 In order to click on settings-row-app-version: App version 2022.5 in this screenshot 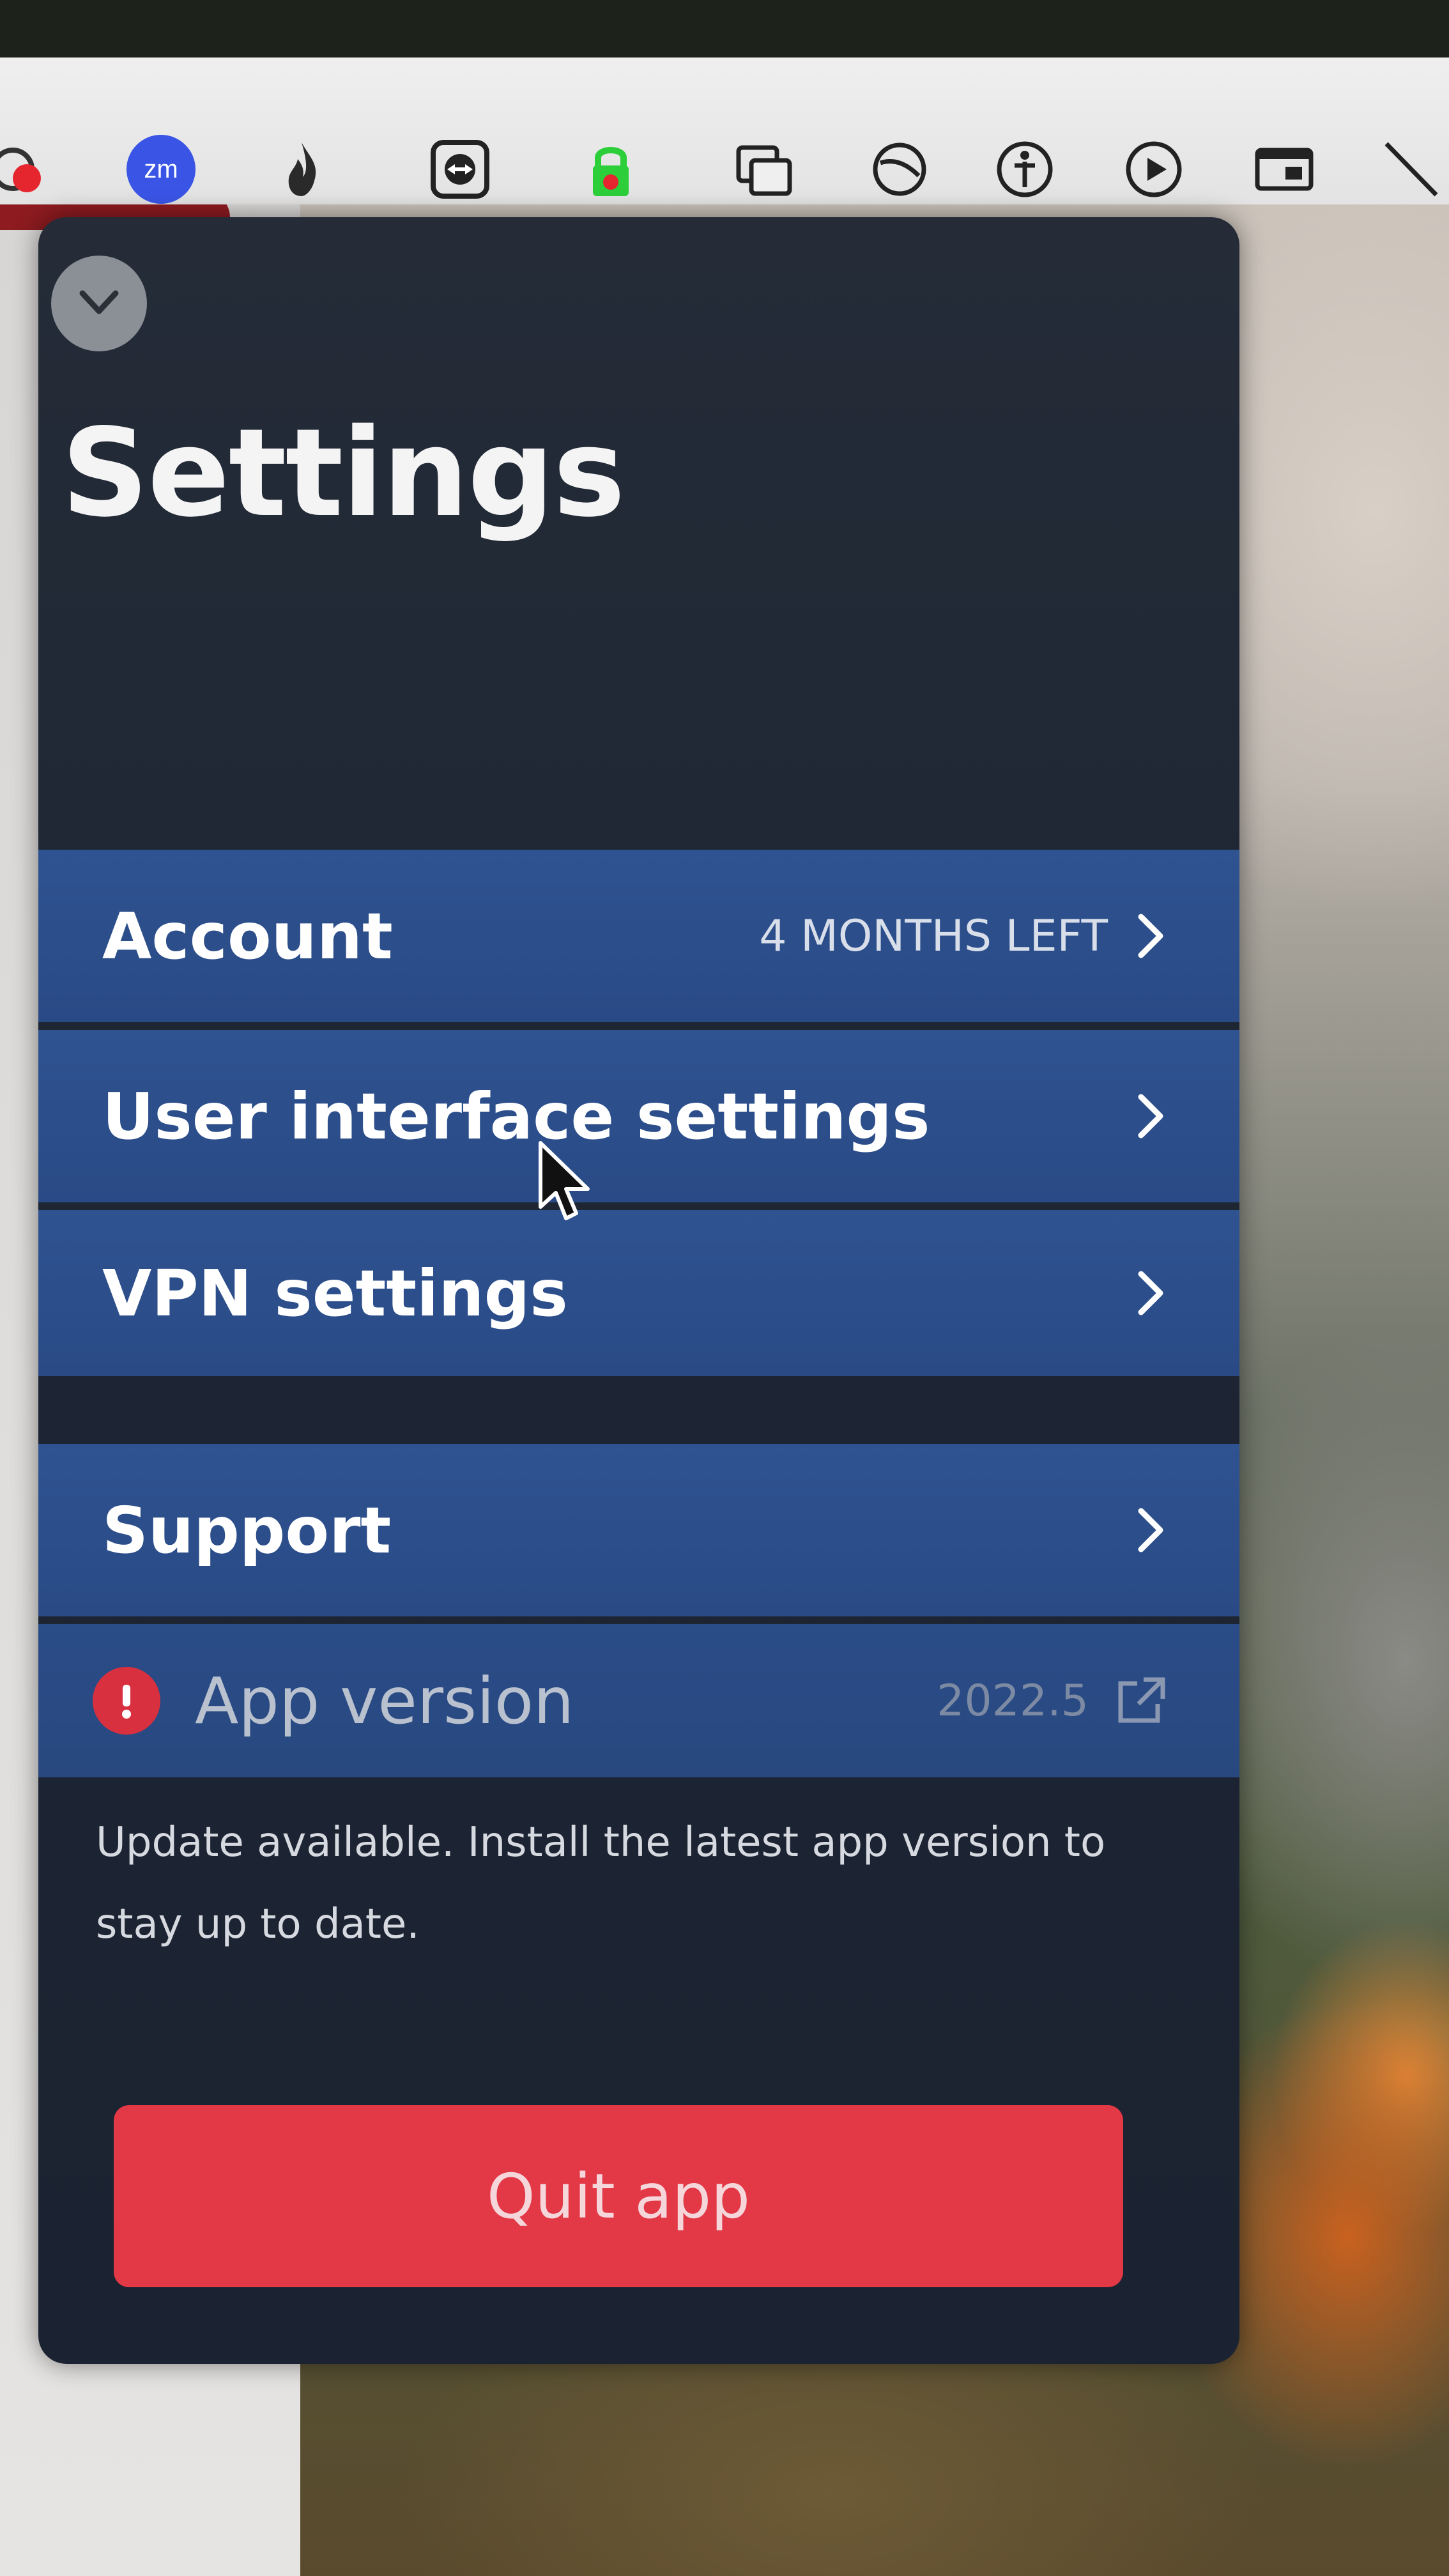, I will do `click(638, 1700)`.